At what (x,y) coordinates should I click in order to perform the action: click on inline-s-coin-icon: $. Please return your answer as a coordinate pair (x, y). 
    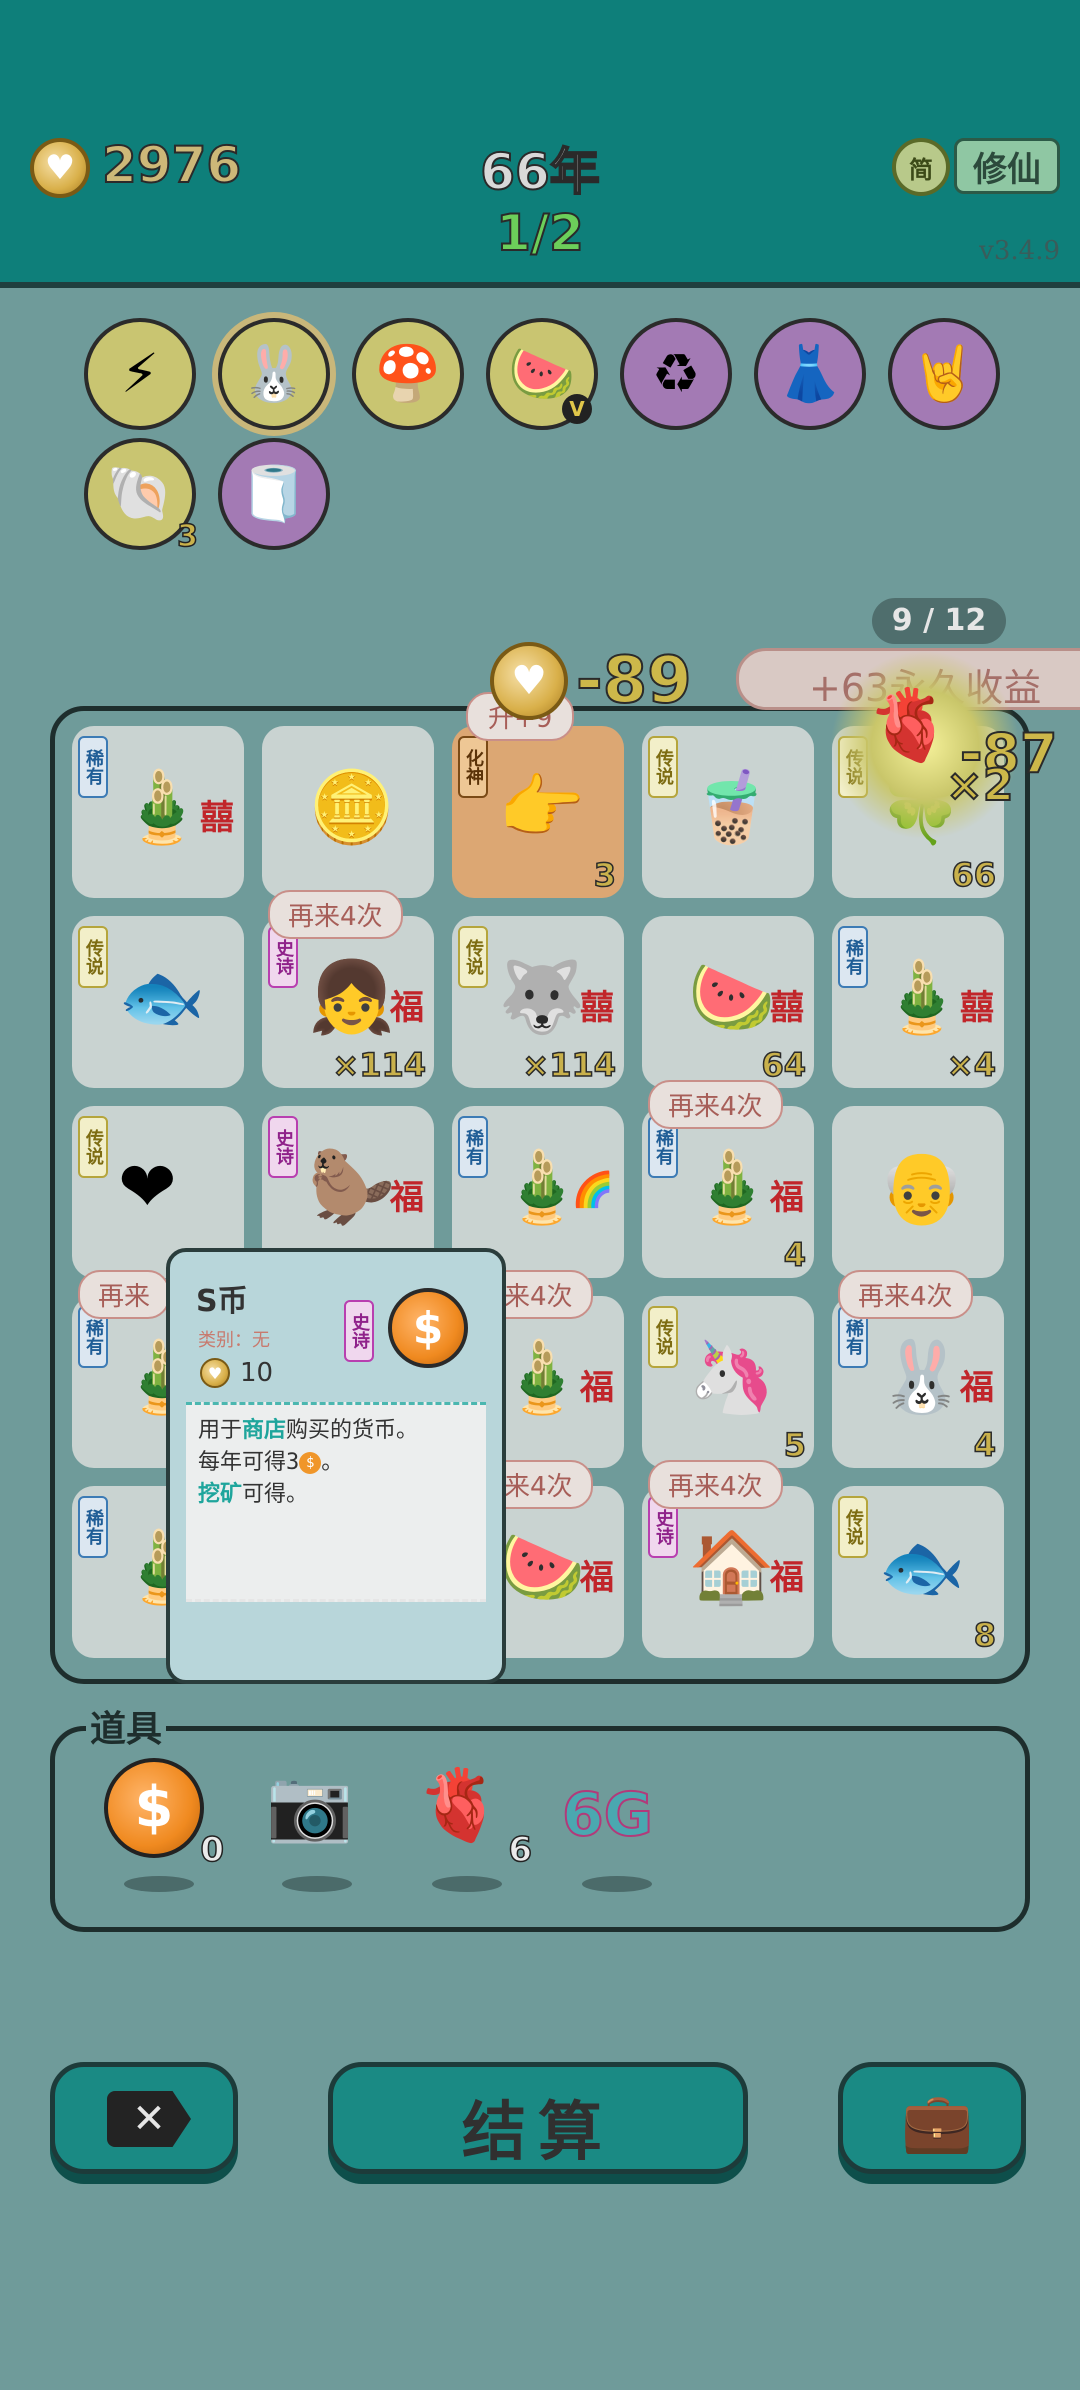
    Looking at the image, I should click on (310, 1463).